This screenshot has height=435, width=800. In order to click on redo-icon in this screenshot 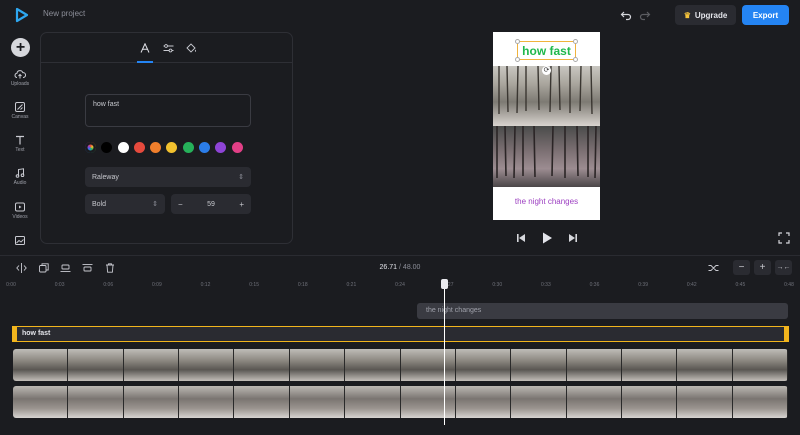, I will do `click(645, 15)`.